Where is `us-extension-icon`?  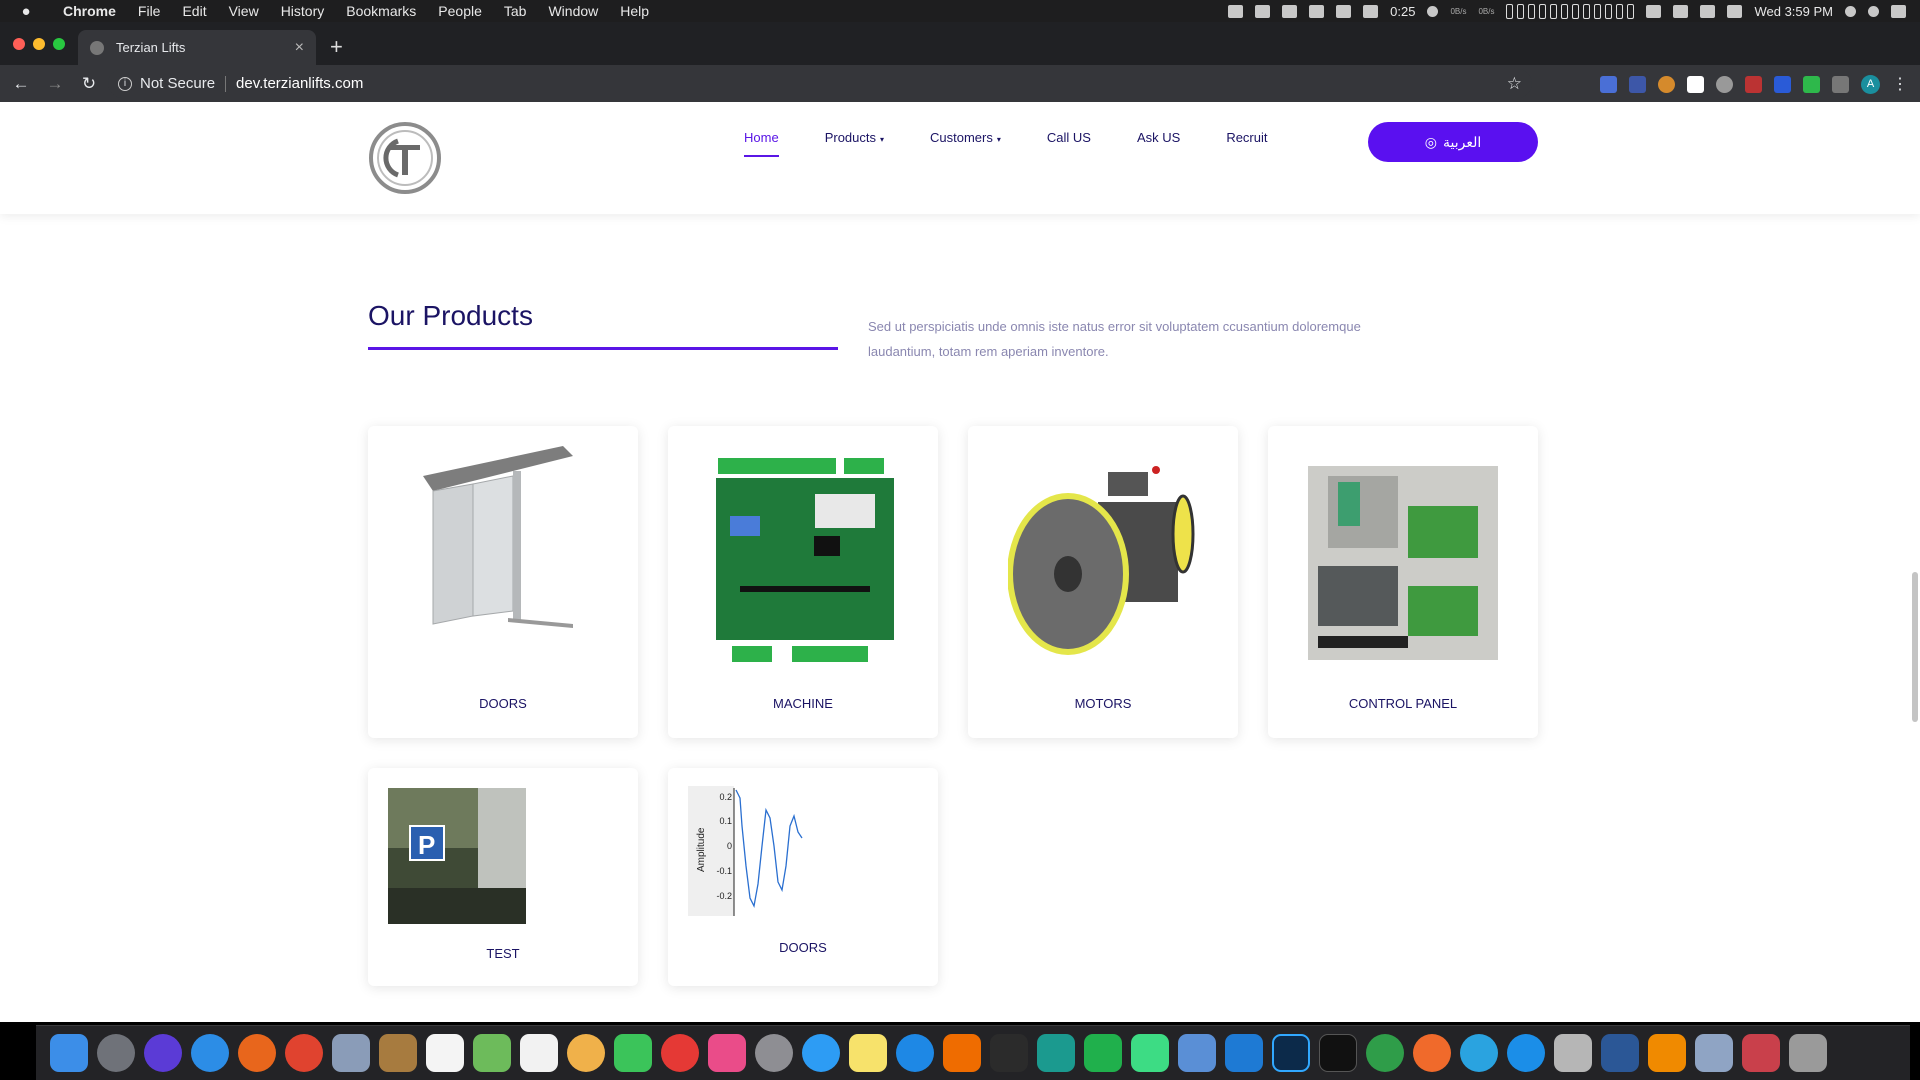
us-extension-icon is located at coordinates (1753, 84).